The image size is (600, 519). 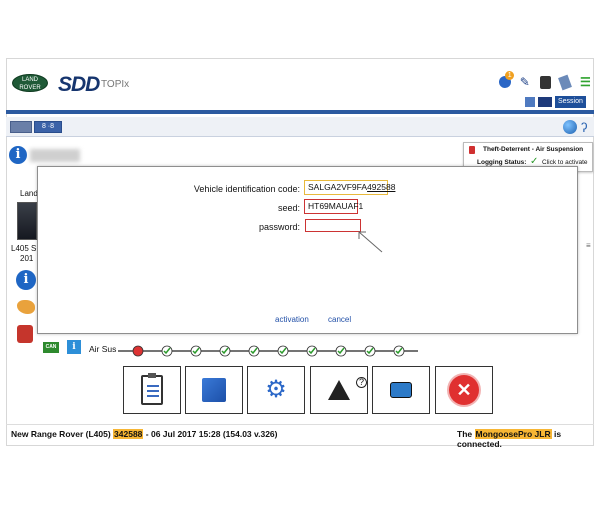 I want to click on book-icon, so click(x=530, y=102).